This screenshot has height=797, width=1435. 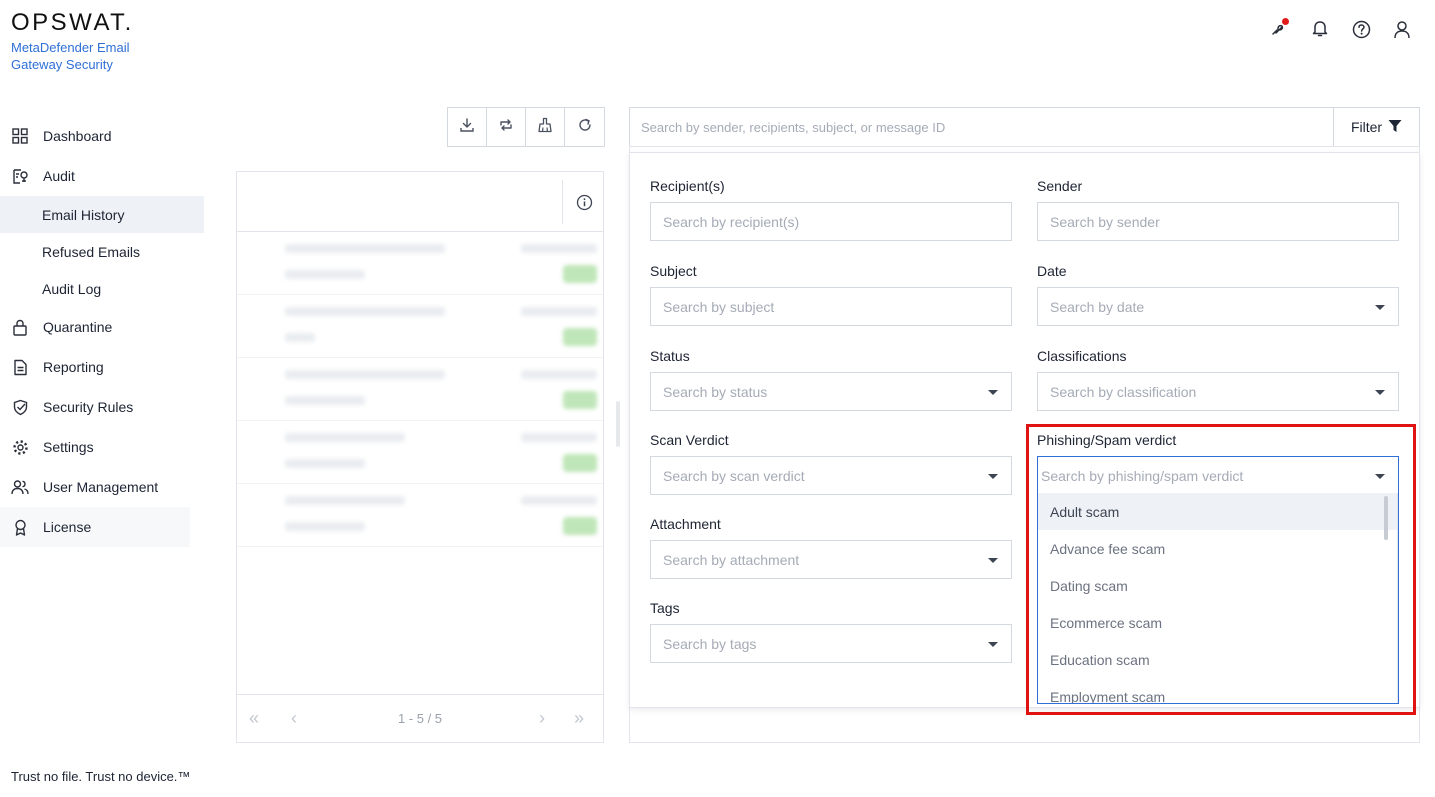 What do you see at coordinates (1218, 391) in the screenshot?
I see `classifications-select: Search by classification` at bounding box center [1218, 391].